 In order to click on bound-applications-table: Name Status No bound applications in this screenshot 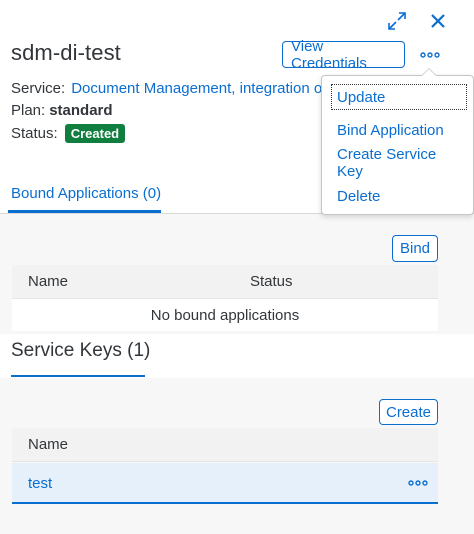, I will do `click(225, 298)`.